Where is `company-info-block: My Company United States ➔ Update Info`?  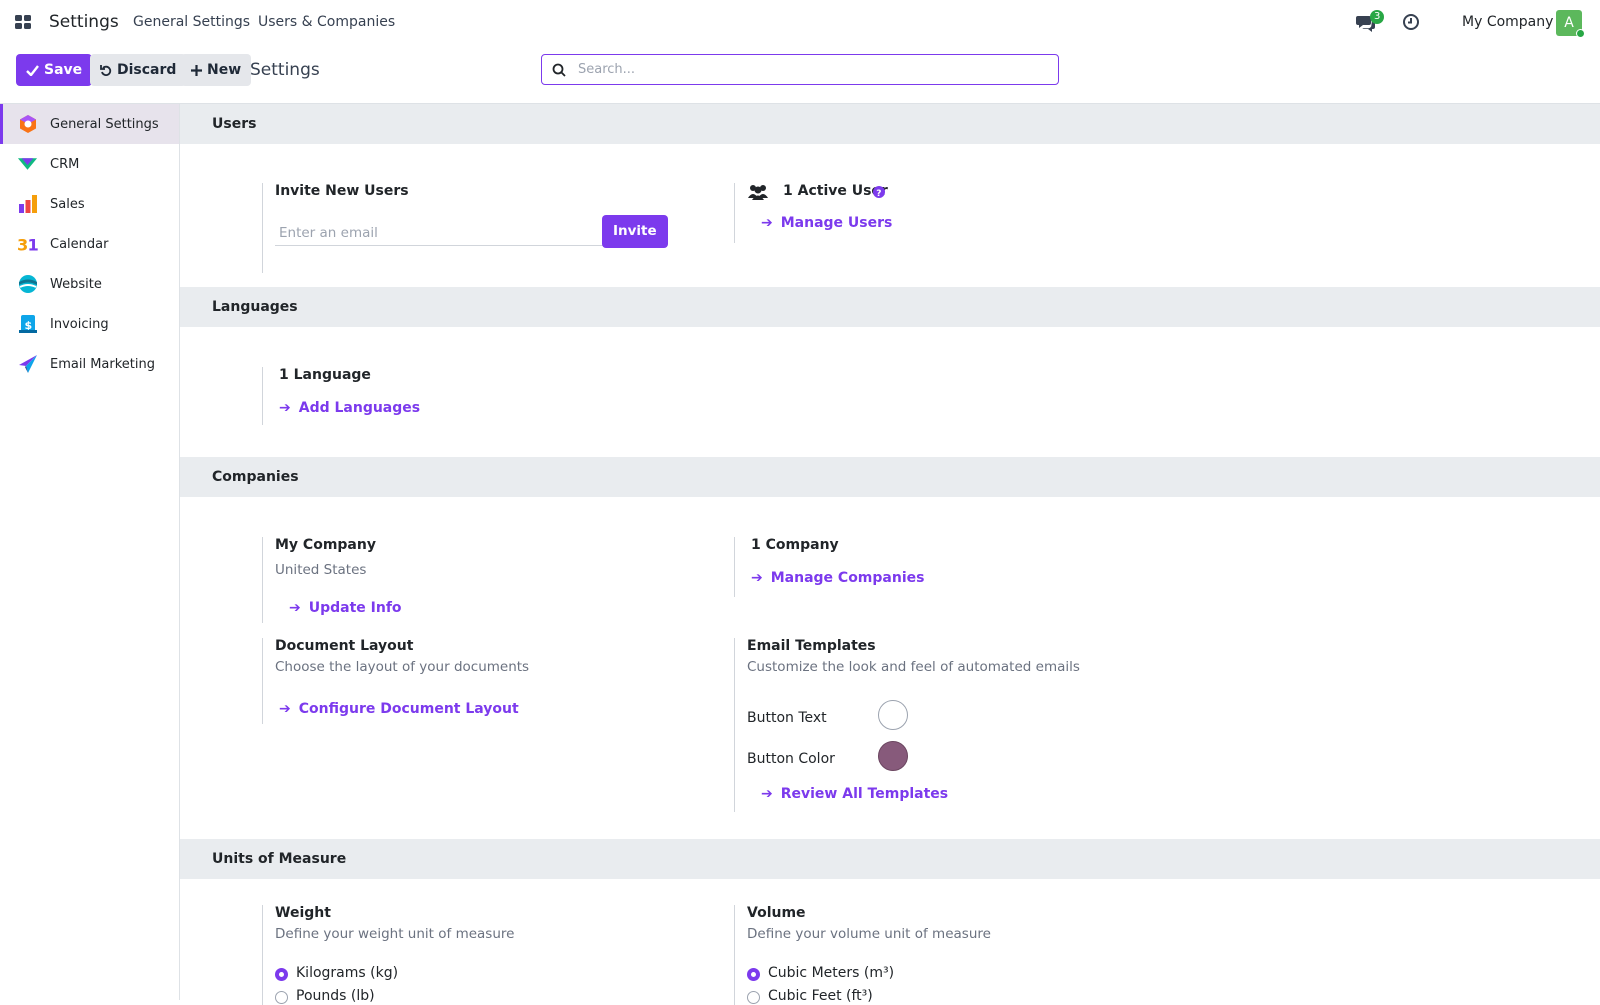
company-info-block: My Company United States ➔ Update Info is located at coordinates (472, 580).